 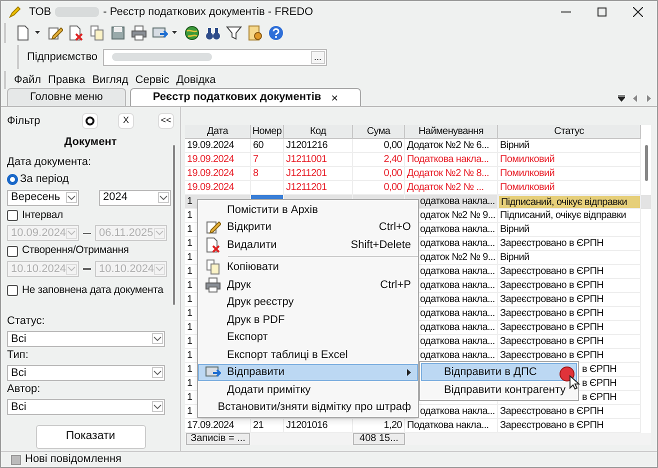 What do you see at coordinates (62, 57) in the screenshot?
I see `field-label: Підприємство` at bounding box center [62, 57].